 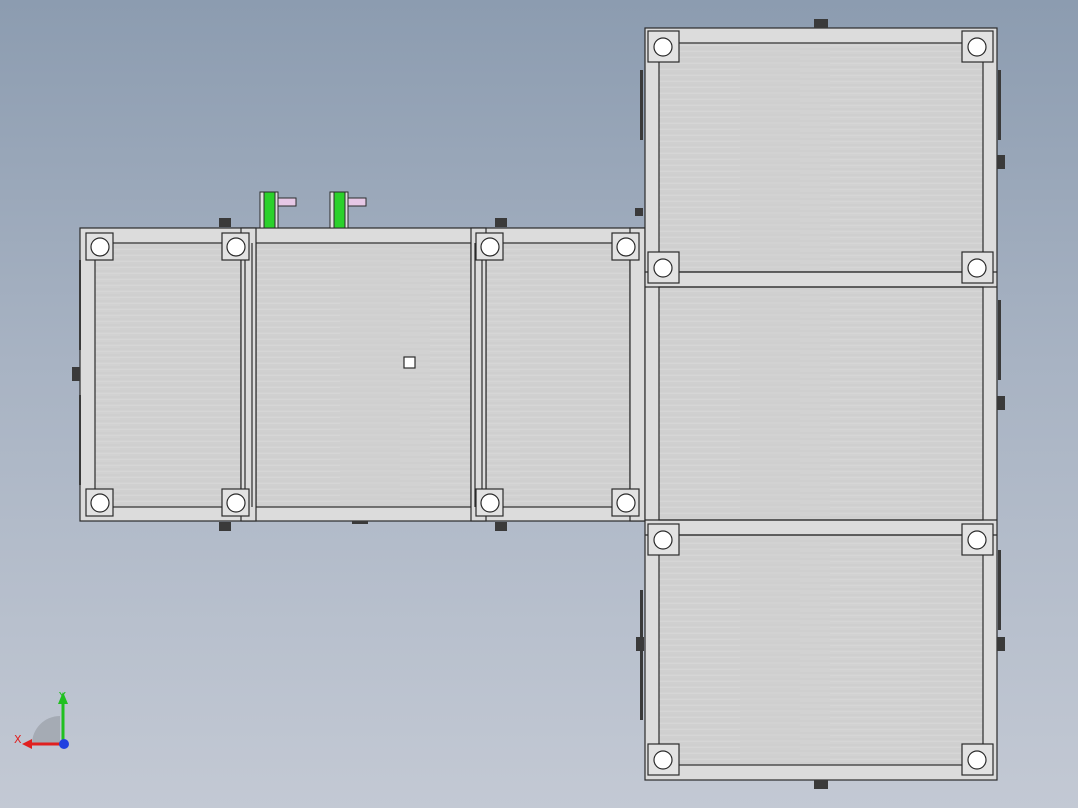 What do you see at coordinates (62, 696) in the screenshot?
I see `y-axis-label: Y` at bounding box center [62, 696].